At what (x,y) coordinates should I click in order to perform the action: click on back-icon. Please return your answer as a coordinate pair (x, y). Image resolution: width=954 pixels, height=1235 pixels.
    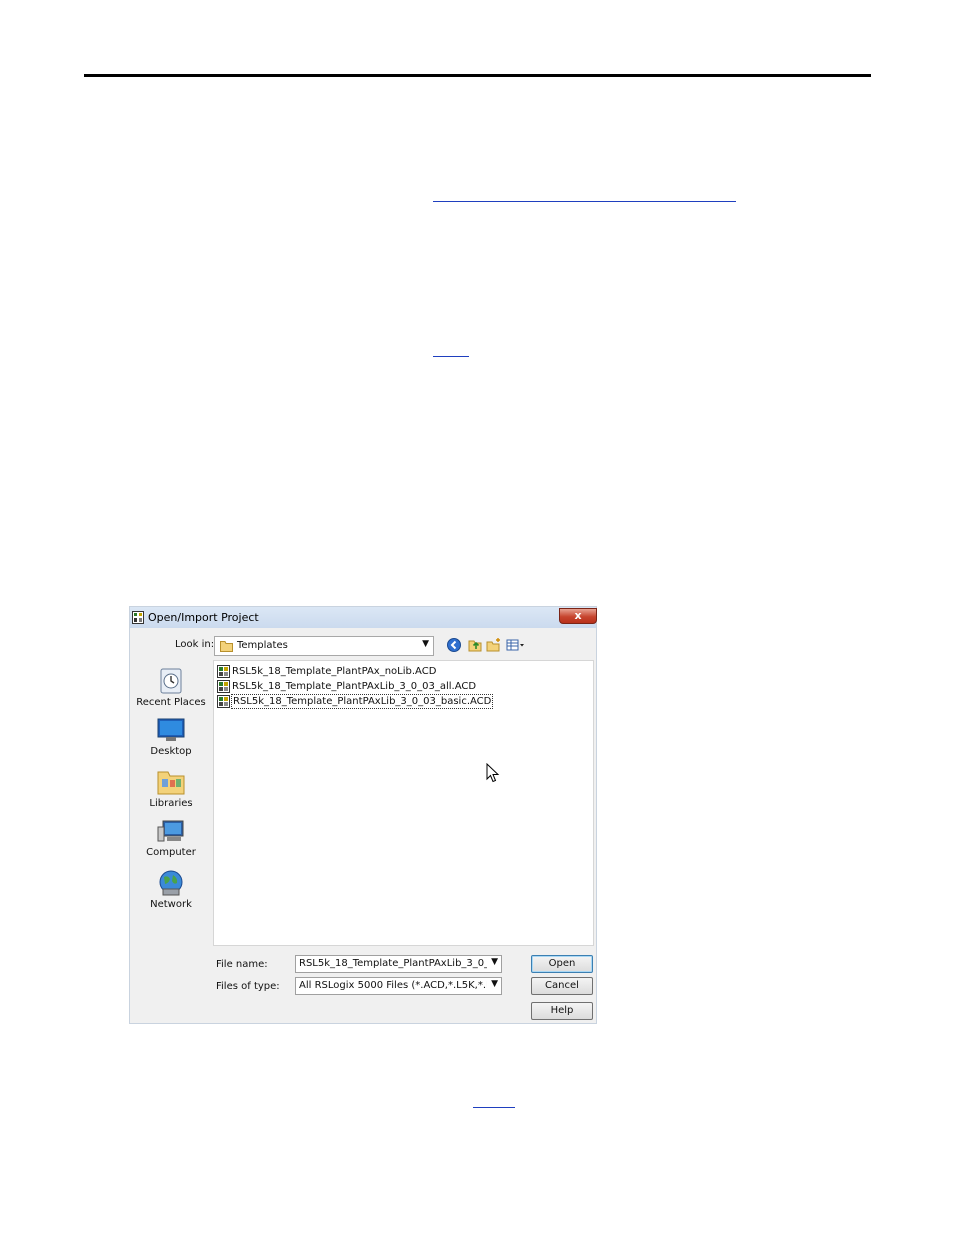
    Looking at the image, I should click on (454, 645).